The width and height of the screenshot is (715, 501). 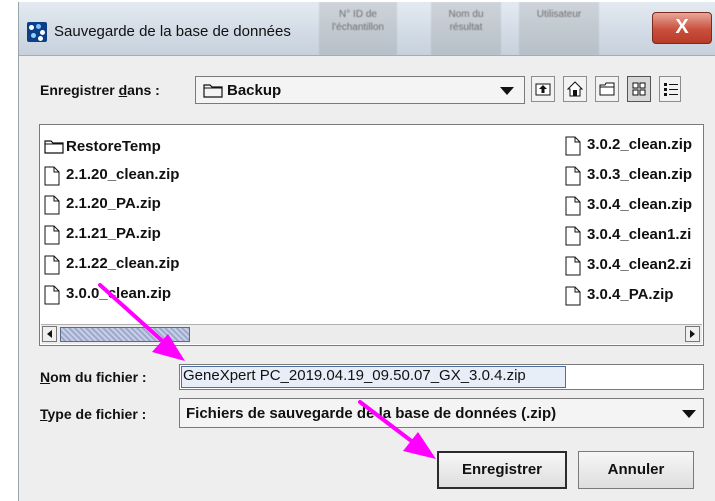 I want to click on file-type-label: Type de fichier :, so click(x=93, y=414).